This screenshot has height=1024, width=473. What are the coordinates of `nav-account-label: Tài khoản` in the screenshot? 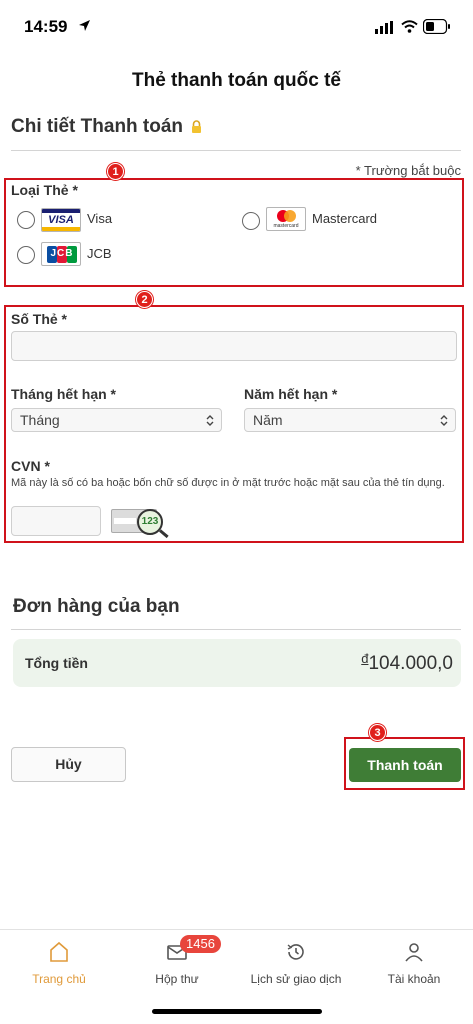 It's located at (414, 979).